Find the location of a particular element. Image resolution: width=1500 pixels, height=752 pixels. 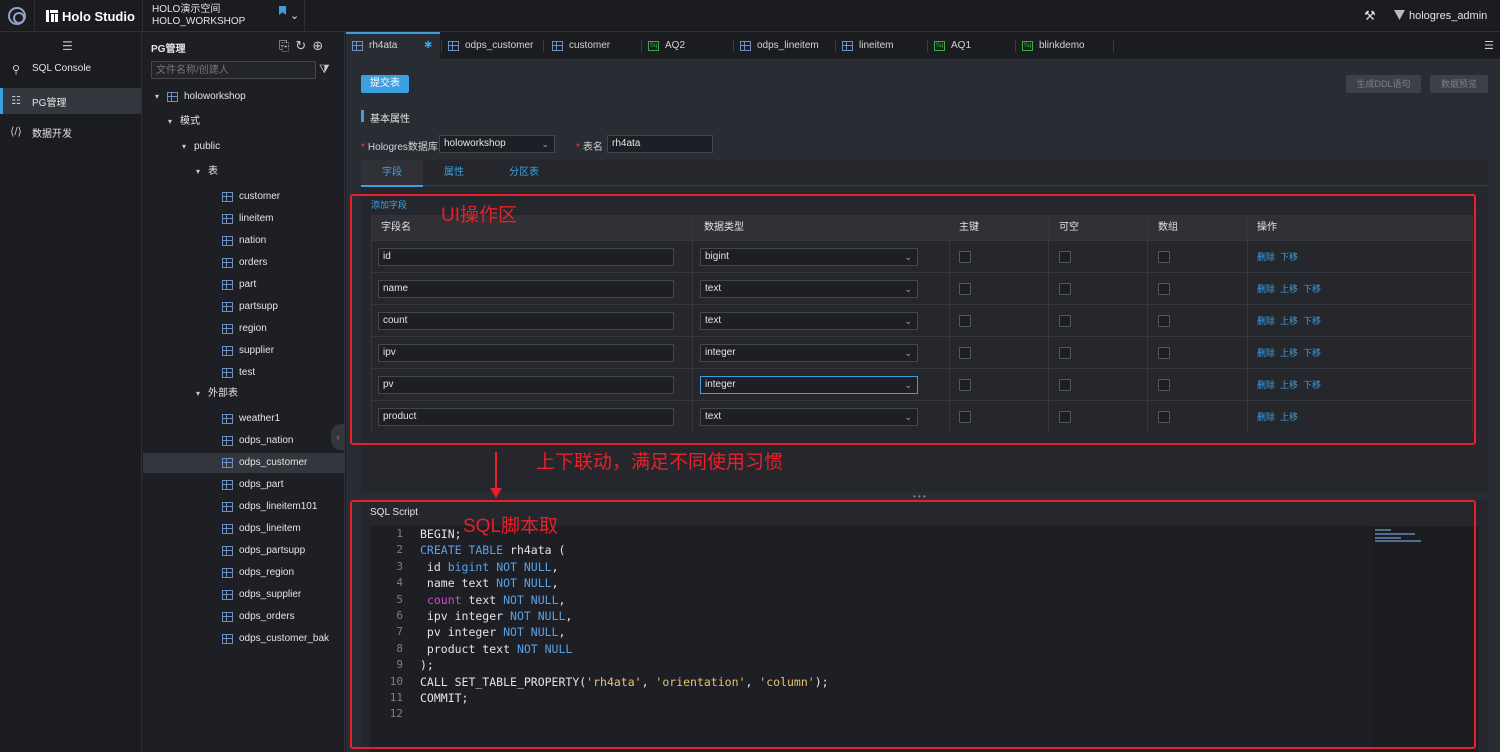

tree-item-table: lineitem is located at coordinates (244, 219).